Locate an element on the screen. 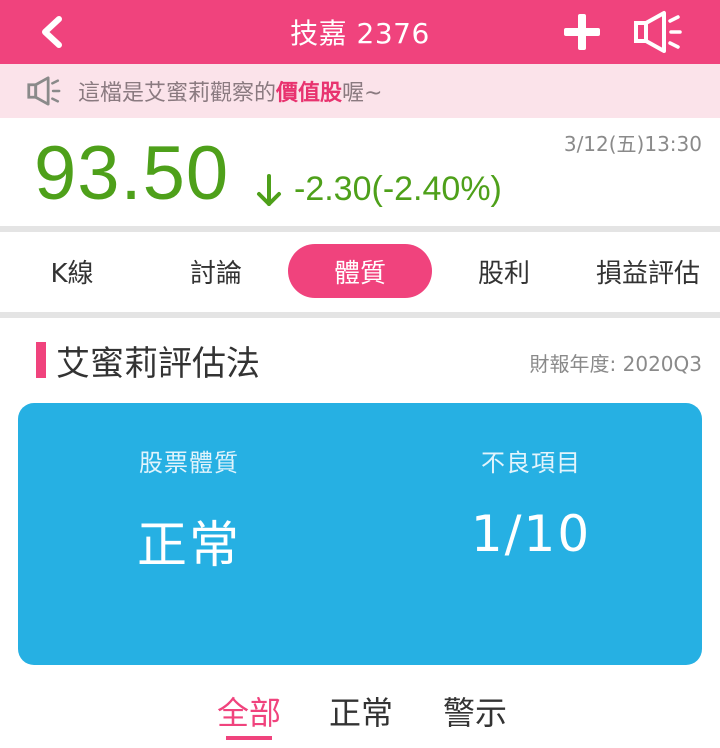  filter-all: 全部 is located at coordinates (249, 714).